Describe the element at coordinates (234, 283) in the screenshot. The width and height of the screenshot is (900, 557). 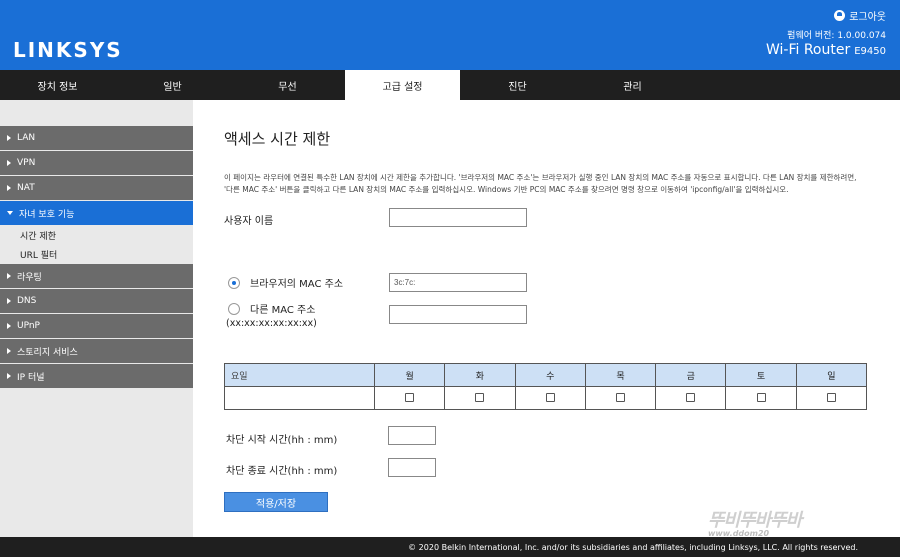
I see `browser-mac-radio` at that location.